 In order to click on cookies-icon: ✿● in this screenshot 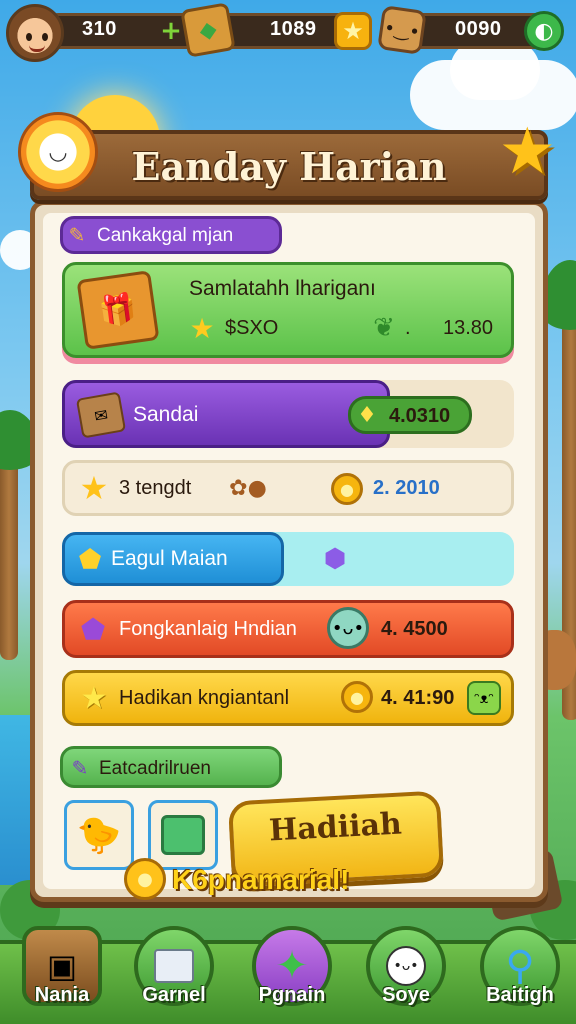, I will do `click(248, 488)`.